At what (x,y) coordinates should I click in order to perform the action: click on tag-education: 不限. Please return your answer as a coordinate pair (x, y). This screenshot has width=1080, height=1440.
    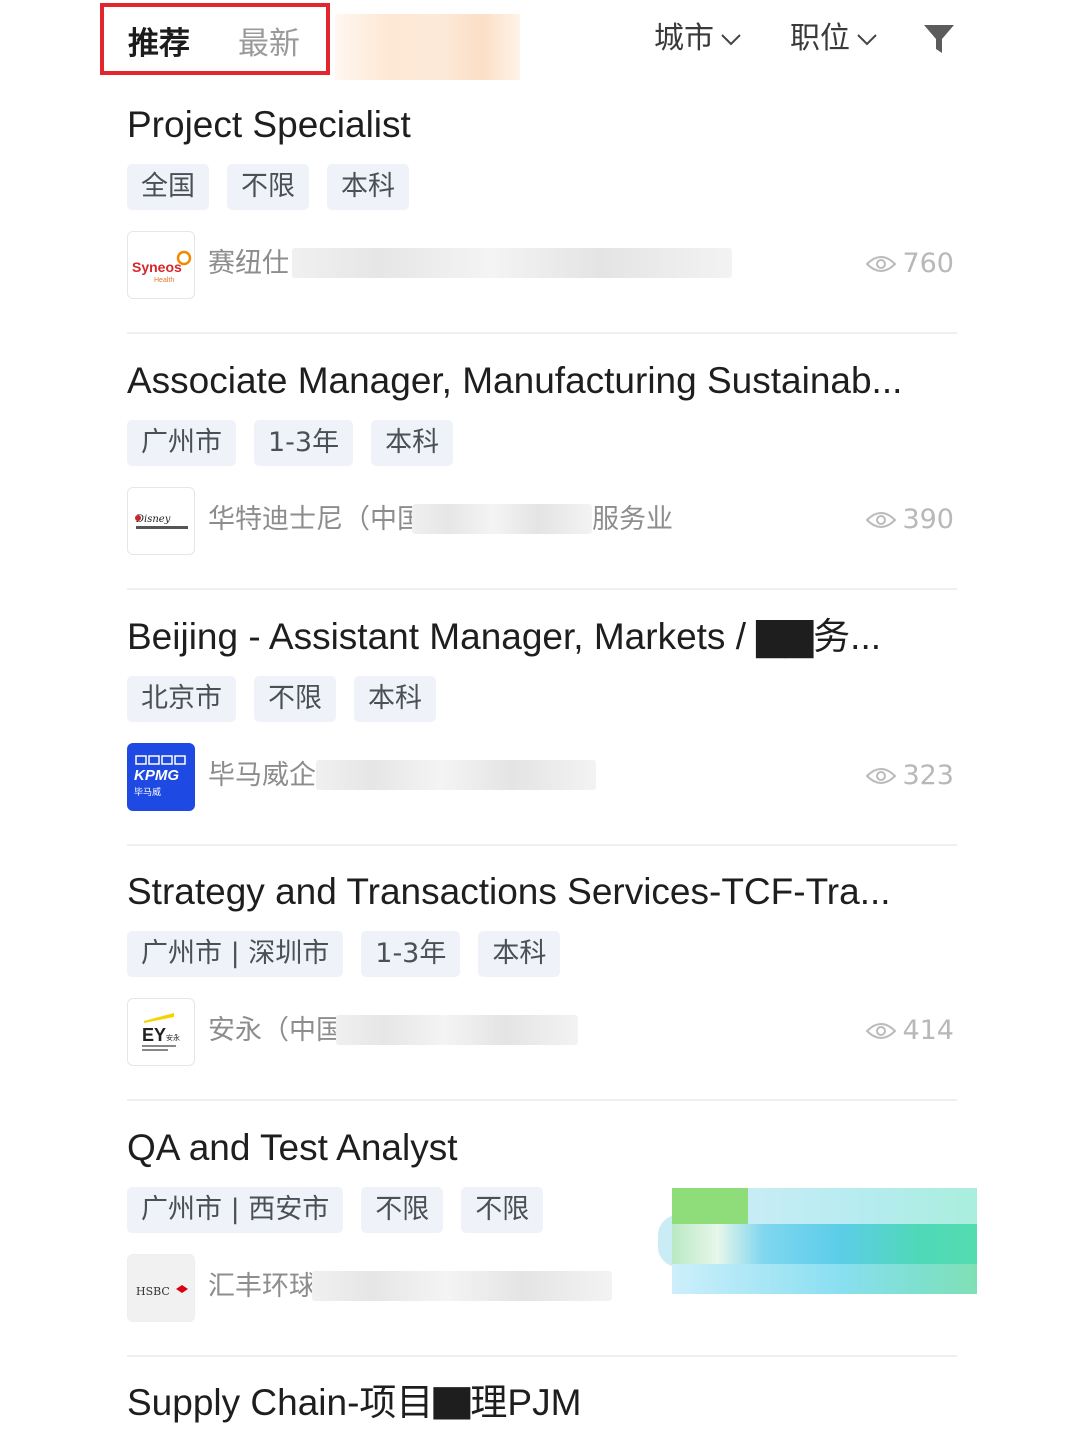
    Looking at the image, I should click on (502, 1210).